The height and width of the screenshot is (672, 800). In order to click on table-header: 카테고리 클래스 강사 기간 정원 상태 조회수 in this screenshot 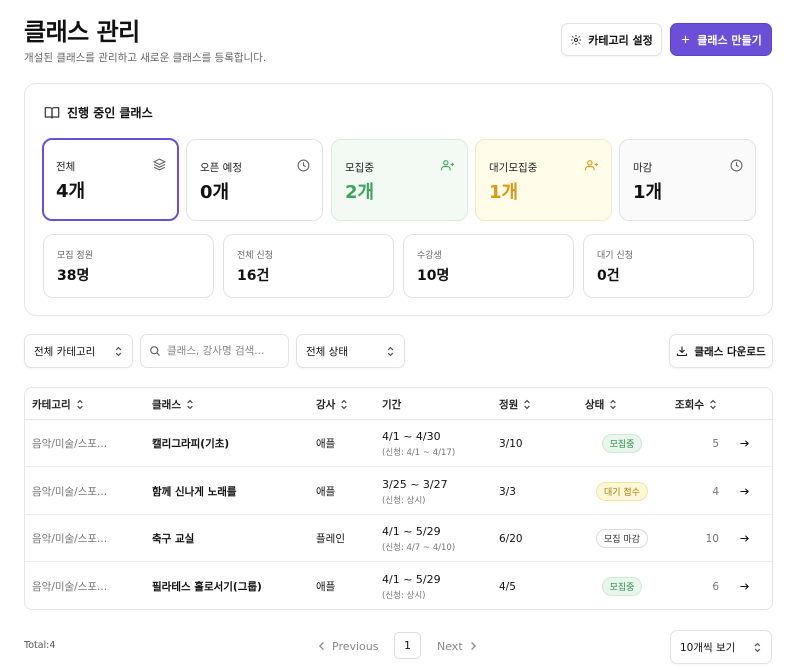, I will do `click(398, 404)`.